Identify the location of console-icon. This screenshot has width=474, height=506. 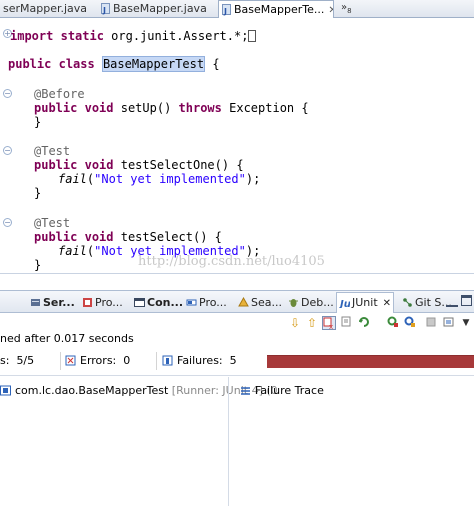
(139, 302).